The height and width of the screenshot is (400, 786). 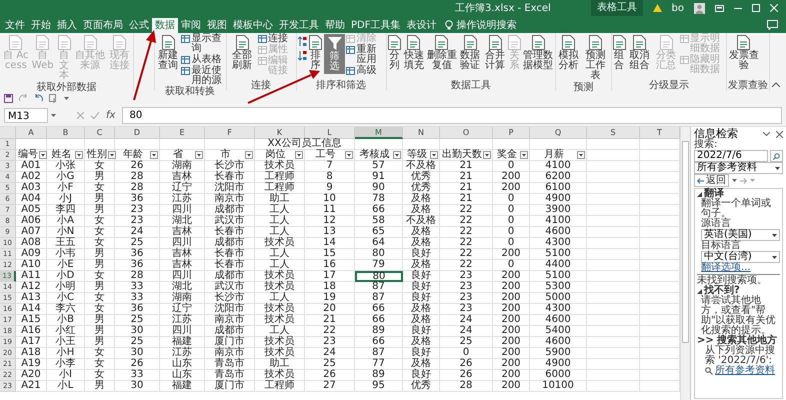 What do you see at coordinates (203, 44) in the screenshot?
I see `ribbon-button: 显示查询` at bounding box center [203, 44].